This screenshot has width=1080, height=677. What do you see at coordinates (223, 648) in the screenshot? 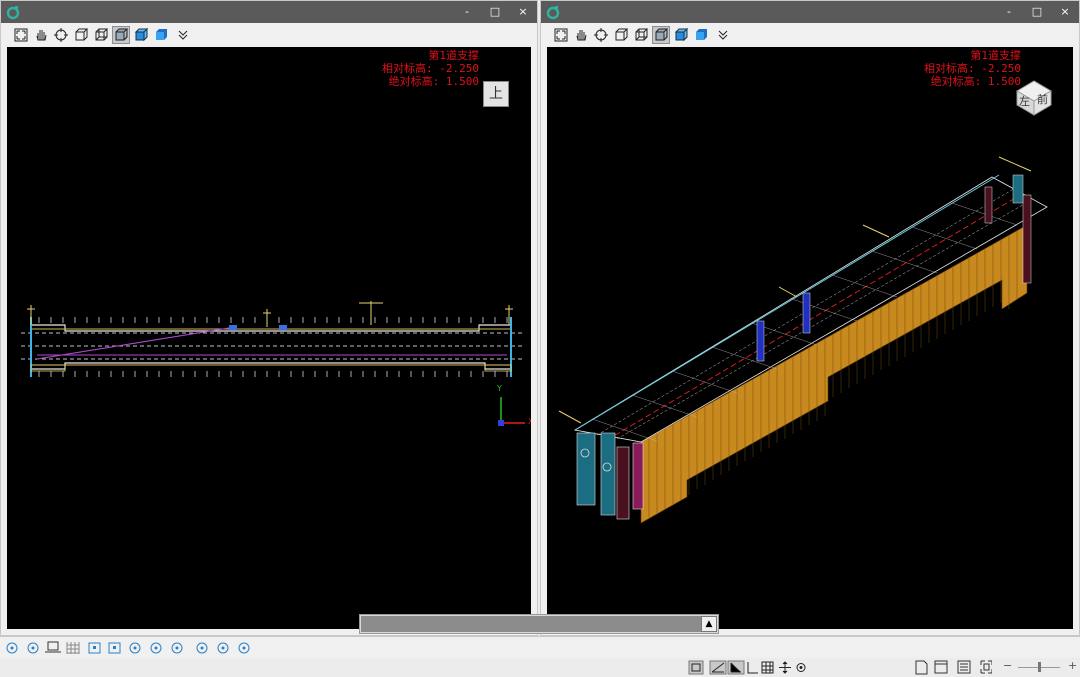
I see `snap-perpendicular-icon` at bounding box center [223, 648].